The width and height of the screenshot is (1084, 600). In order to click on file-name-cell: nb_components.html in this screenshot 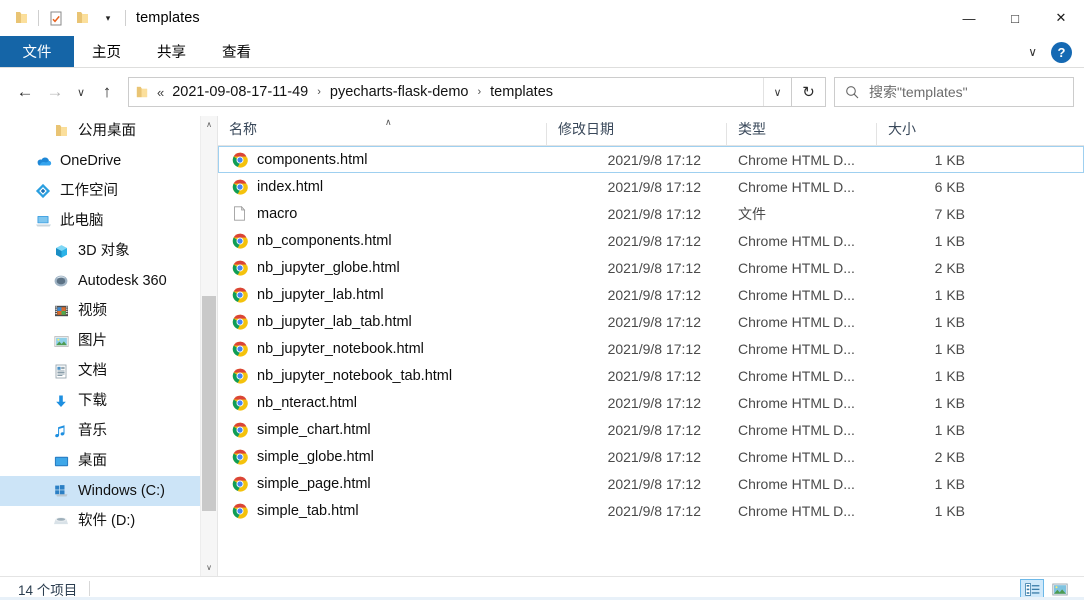, I will do `click(383, 240)`.